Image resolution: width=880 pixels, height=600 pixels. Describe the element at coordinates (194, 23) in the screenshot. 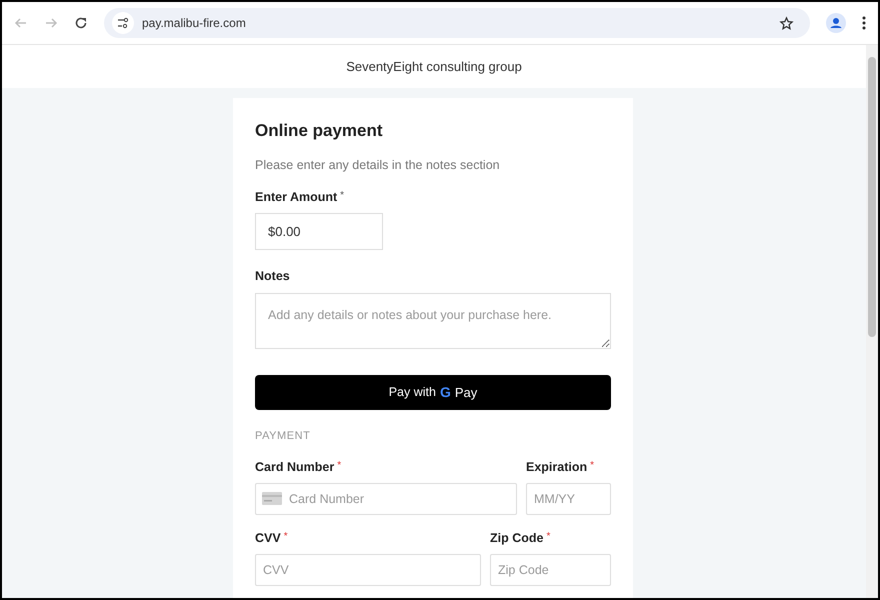

I see `url-text: pay.malibu-fire.com` at that location.